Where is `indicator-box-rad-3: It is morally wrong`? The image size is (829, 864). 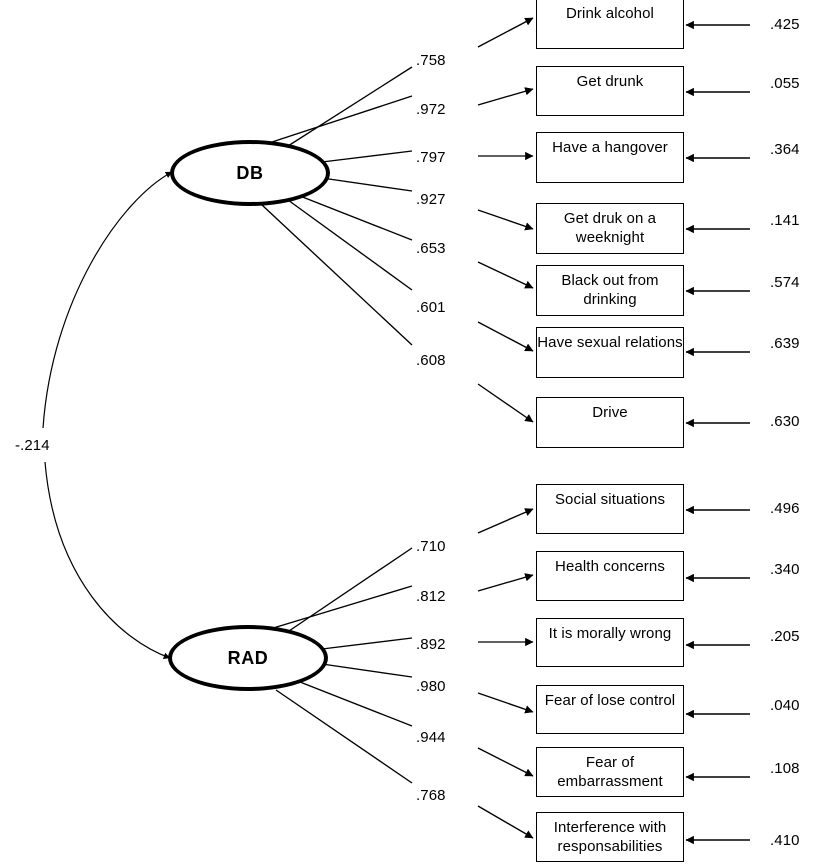
indicator-box-rad-3: It is morally wrong is located at coordinates (610, 642).